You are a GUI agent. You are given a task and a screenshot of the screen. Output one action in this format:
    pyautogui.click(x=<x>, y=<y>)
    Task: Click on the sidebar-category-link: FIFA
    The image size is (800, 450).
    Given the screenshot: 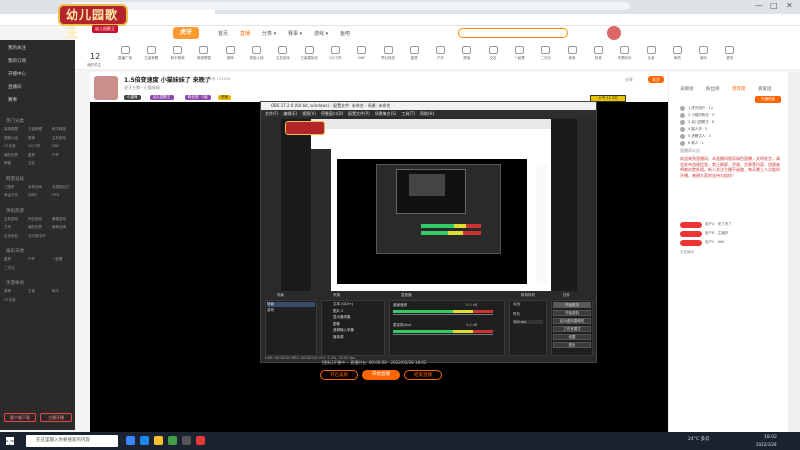 What is the action you would take?
    pyautogui.click(x=55, y=195)
    